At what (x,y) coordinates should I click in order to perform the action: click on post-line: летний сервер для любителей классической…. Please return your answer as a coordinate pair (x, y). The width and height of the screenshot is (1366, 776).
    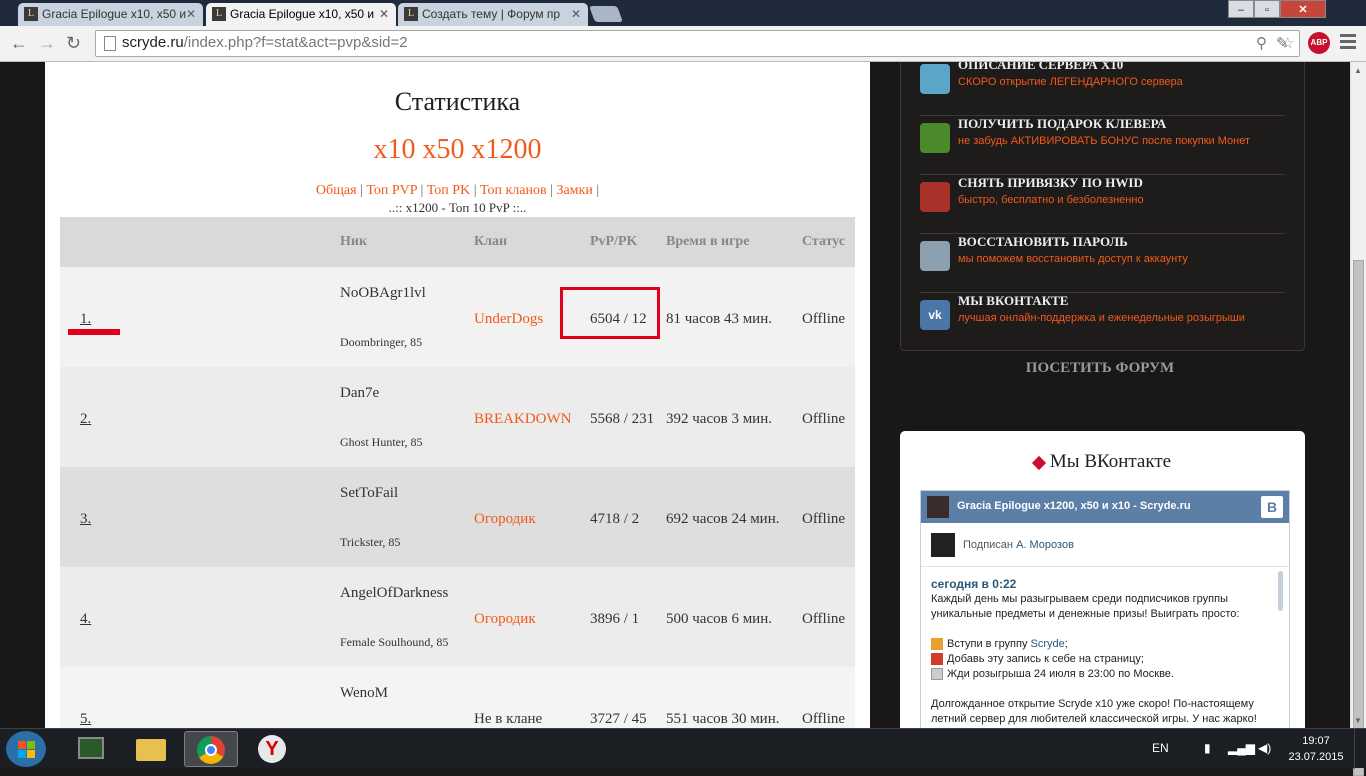
    Looking at the image, I should click on (1094, 719).